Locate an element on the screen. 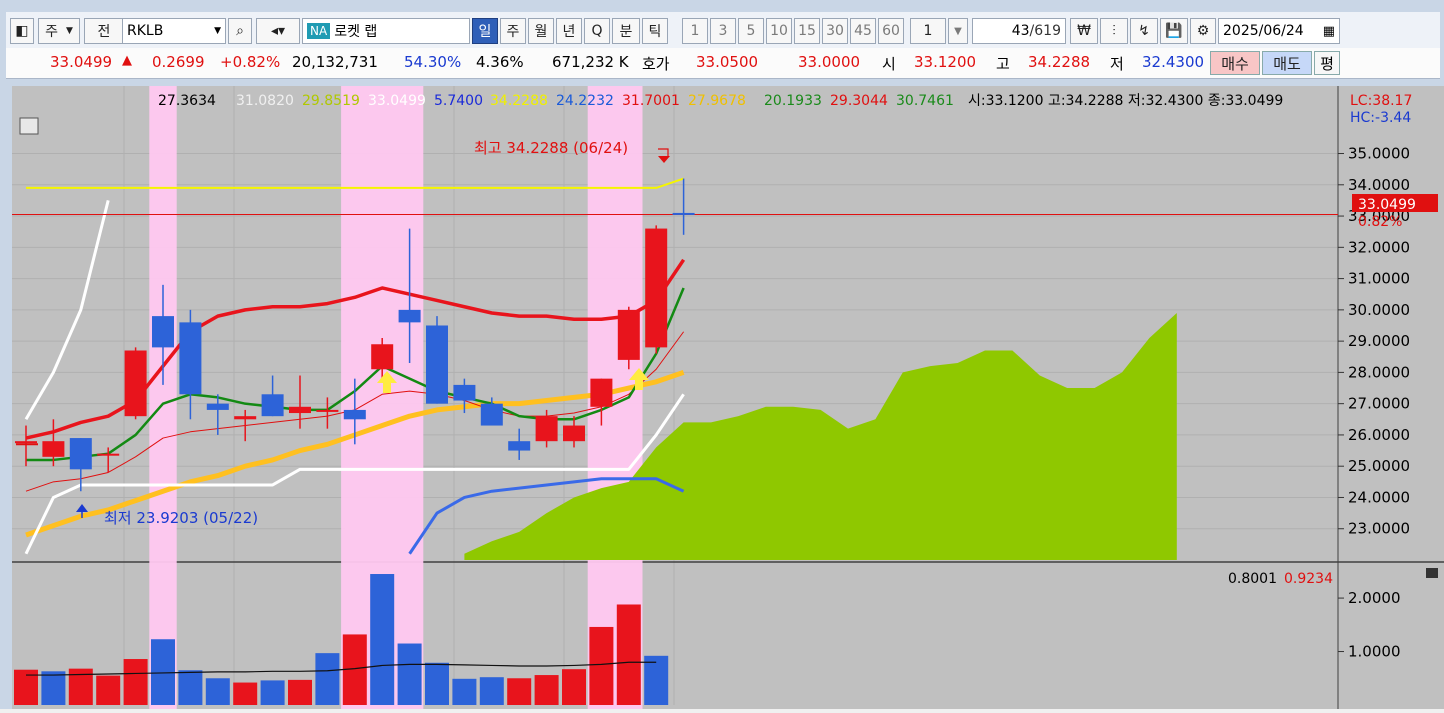 This screenshot has height=713, width=1444. symbol-input: RKLB ▼ is located at coordinates (174, 31).